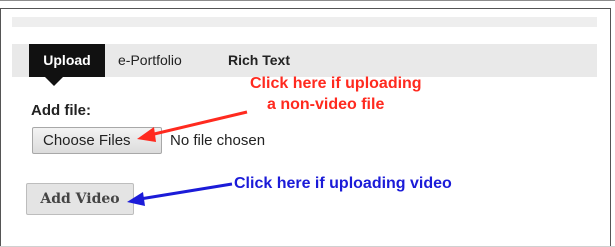 This screenshot has width=615, height=247. What do you see at coordinates (336, 83) in the screenshot?
I see `non-video-annotation-line1: Click here if uploading` at bounding box center [336, 83].